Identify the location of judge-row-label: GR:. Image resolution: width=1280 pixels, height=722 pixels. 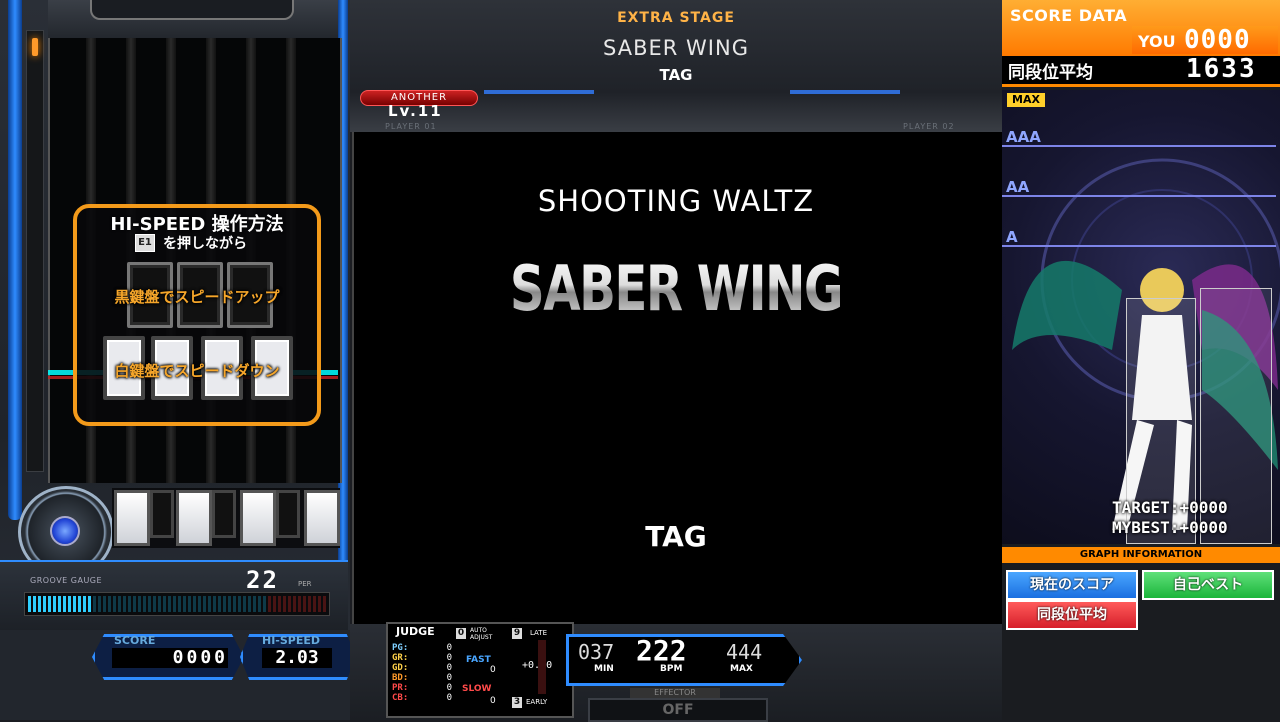
(400, 658).